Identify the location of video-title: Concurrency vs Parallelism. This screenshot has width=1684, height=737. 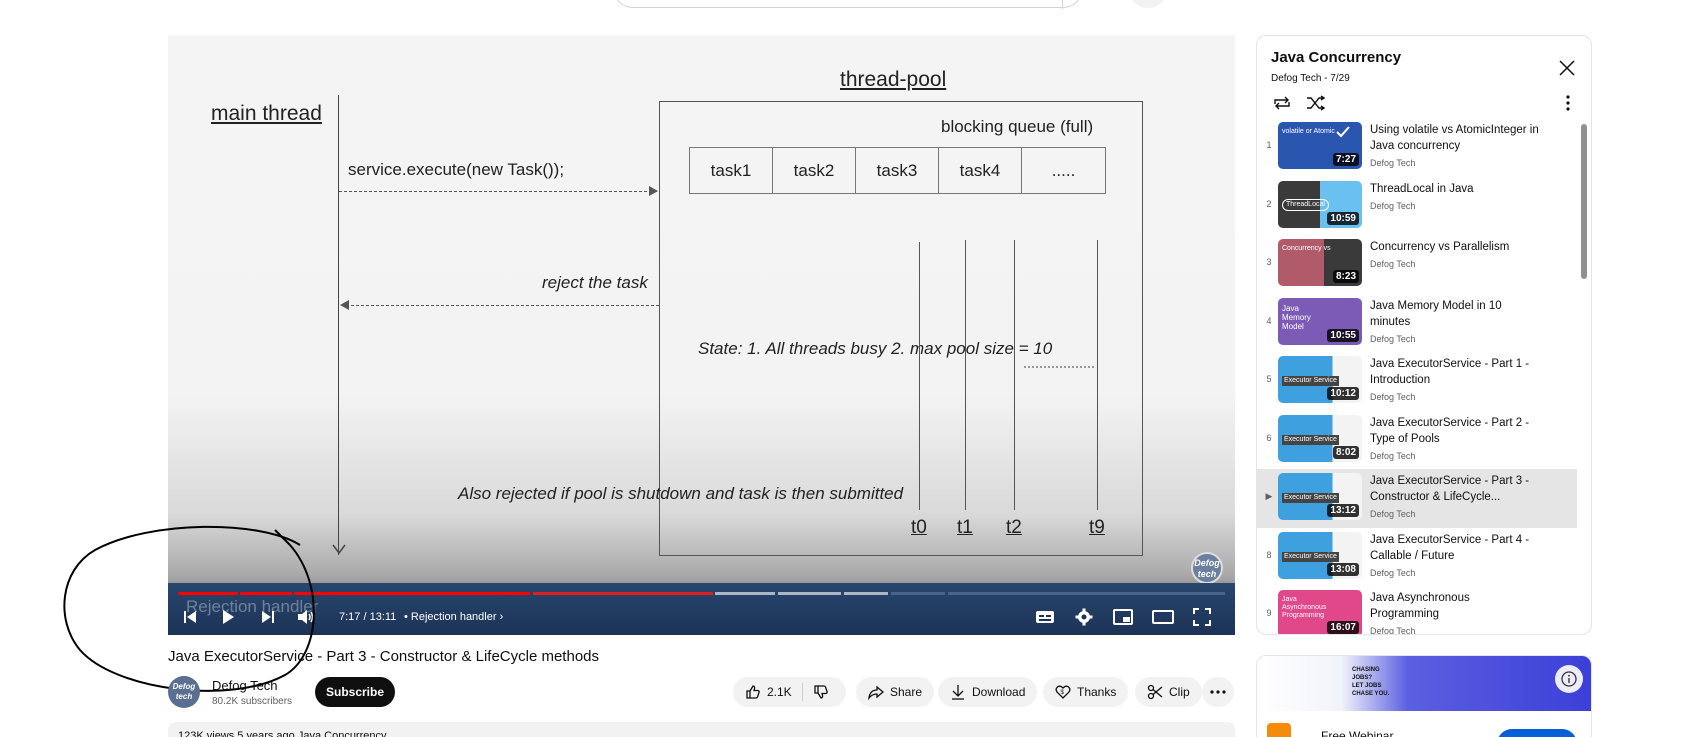
(1455, 247).